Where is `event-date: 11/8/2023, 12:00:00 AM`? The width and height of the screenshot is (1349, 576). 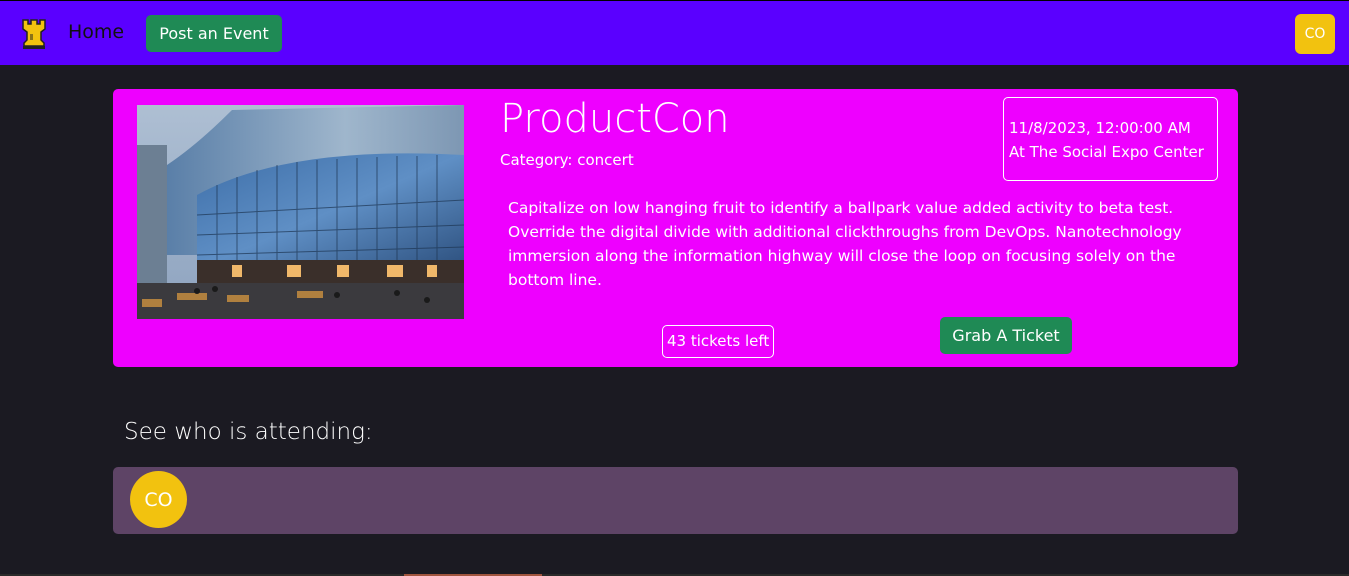 event-date: 11/8/2023, 12:00:00 AM is located at coordinates (1100, 128).